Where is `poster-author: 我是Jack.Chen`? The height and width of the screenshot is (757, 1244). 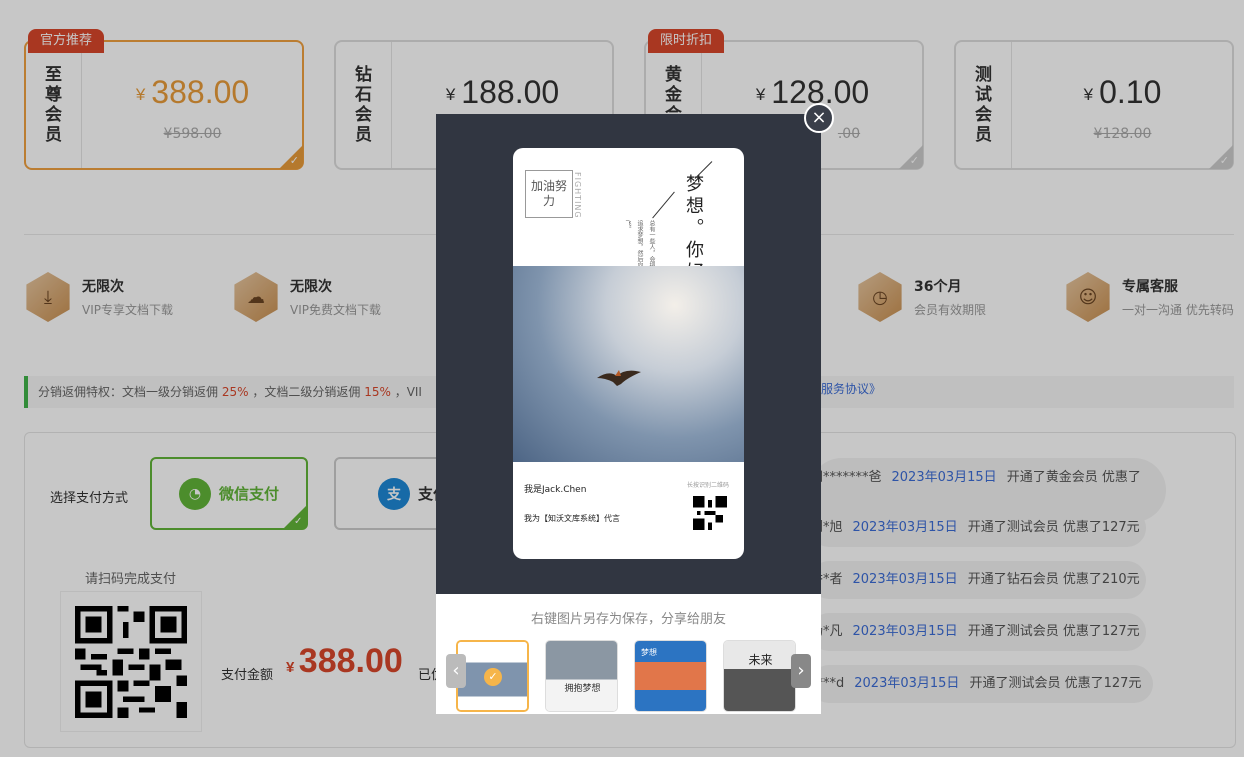 poster-author: 我是Jack.Chen is located at coordinates (555, 490).